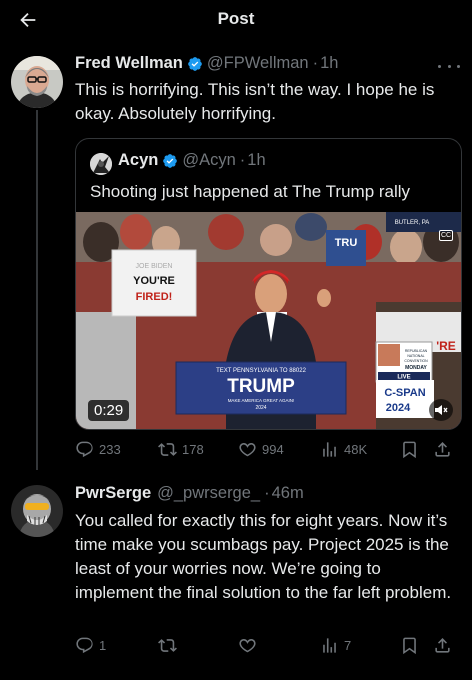 This screenshot has height=680, width=472. Describe the element at coordinates (403, 378) in the screenshot. I see `live-label: LIVE` at that location.